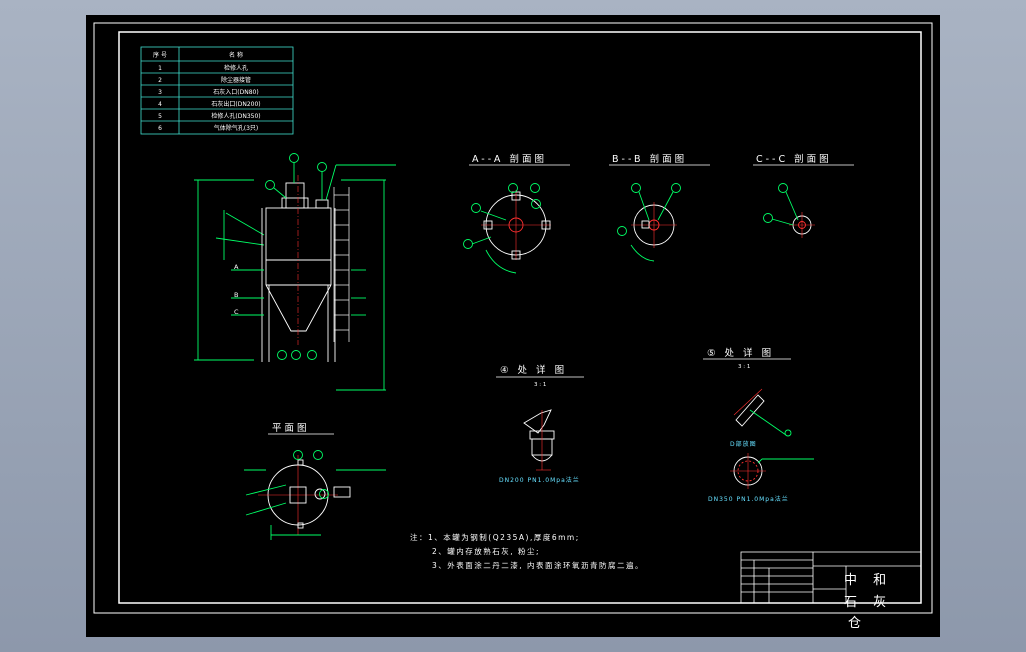 The width and height of the screenshot is (1026, 652). I want to click on detail5-drawing, so click(772, 438).